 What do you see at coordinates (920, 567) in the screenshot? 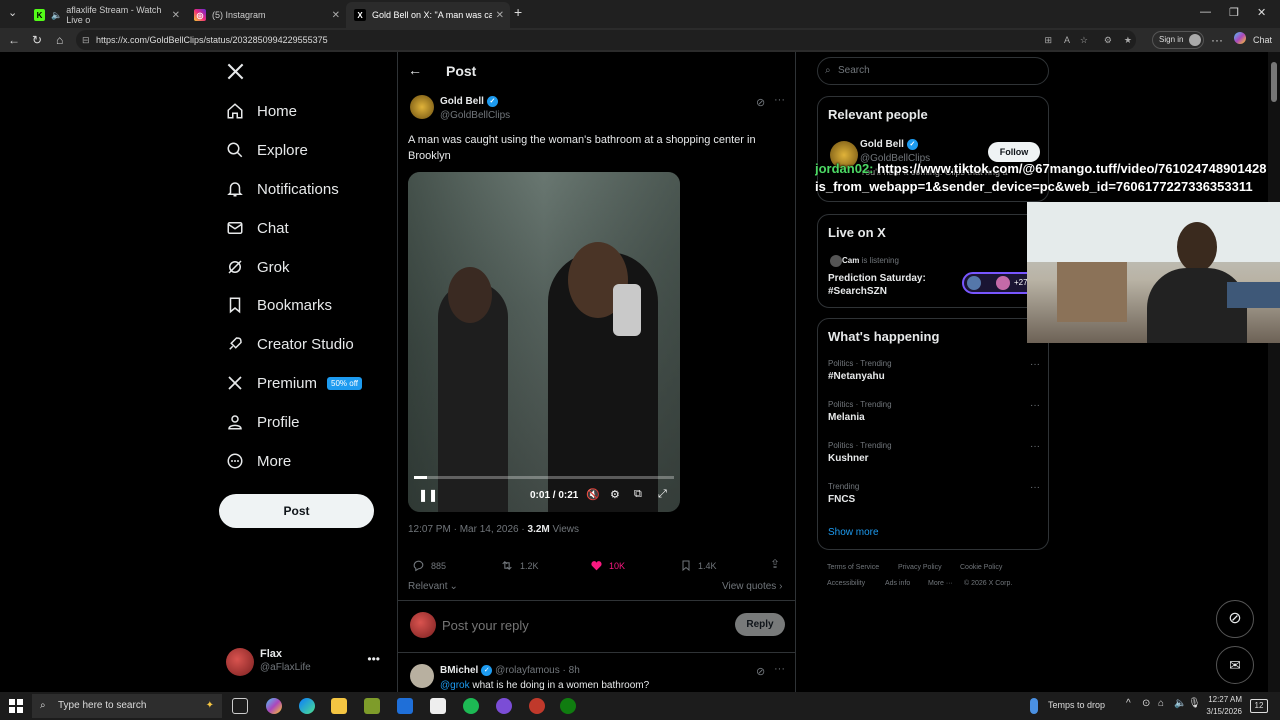
I see `footer-link: Privacy Policy` at bounding box center [920, 567].